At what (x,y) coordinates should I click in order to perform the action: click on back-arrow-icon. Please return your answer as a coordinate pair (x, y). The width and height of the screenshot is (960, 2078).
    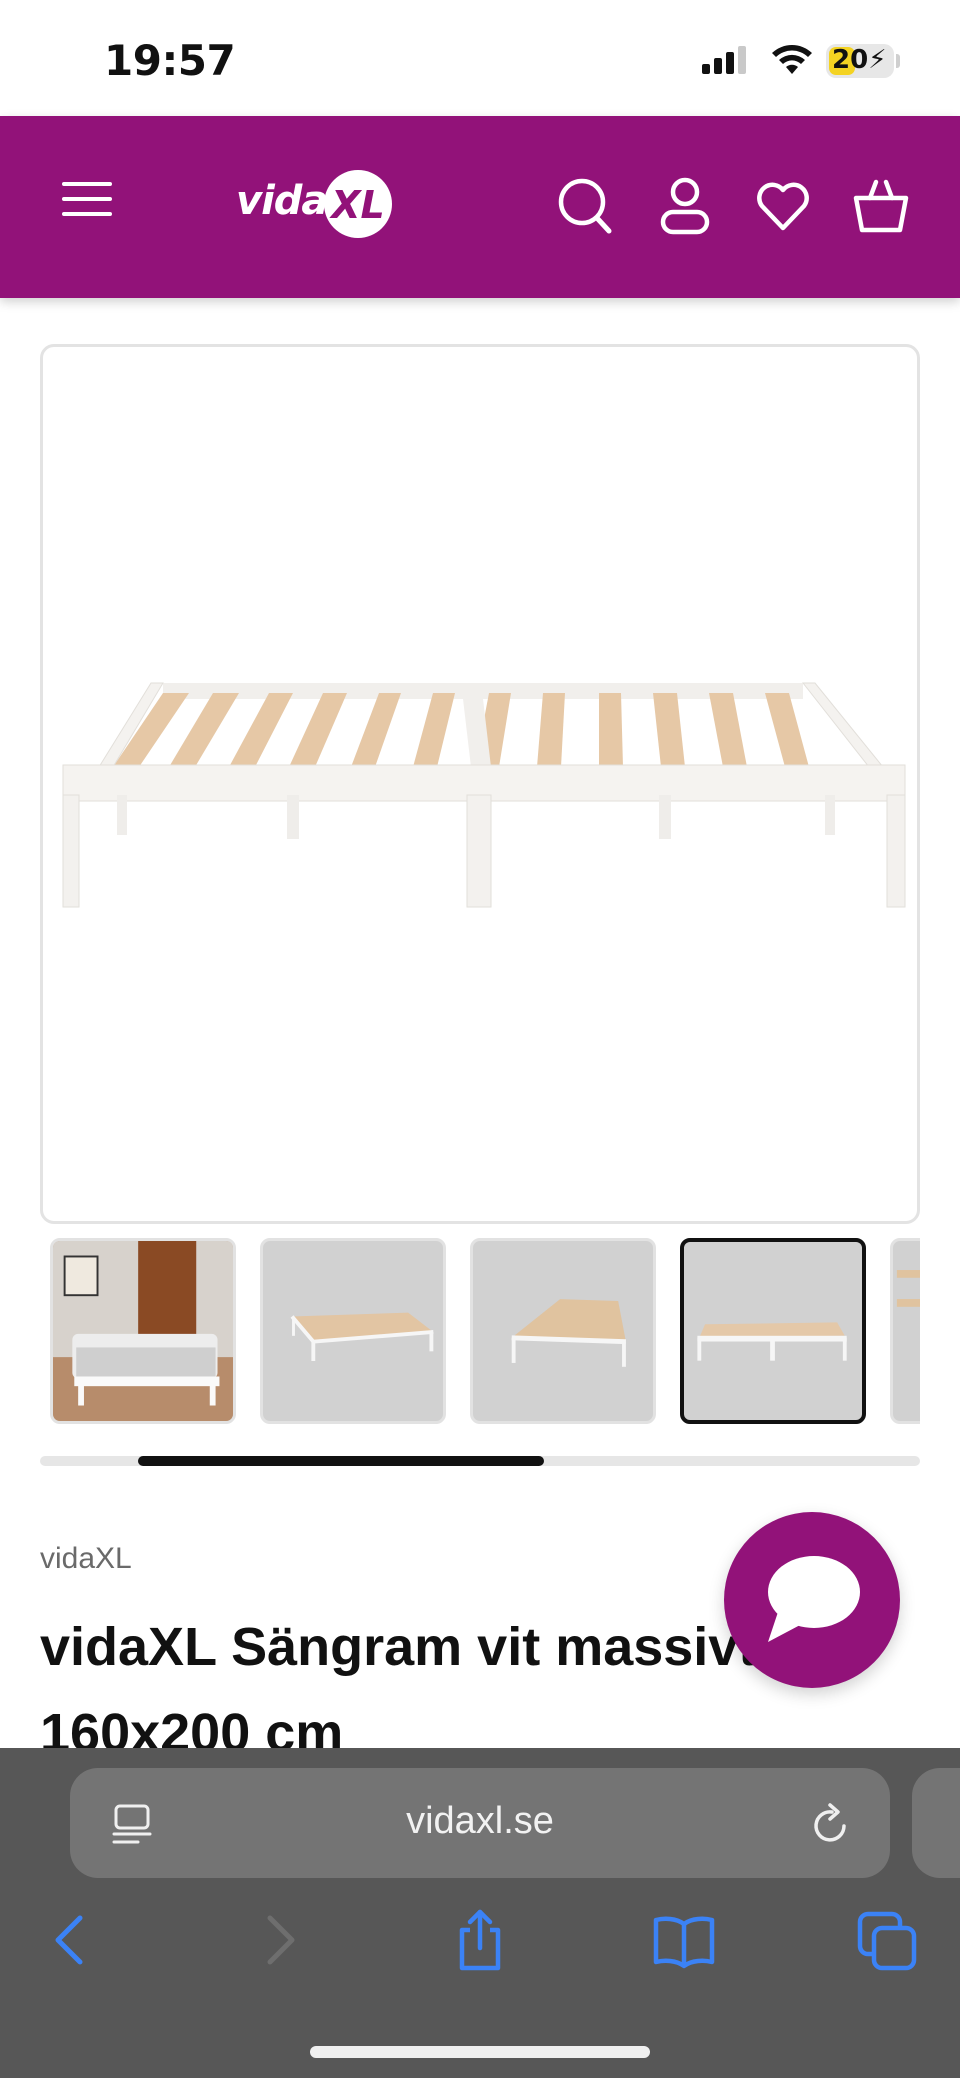
    Looking at the image, I should click on (72, 1940).